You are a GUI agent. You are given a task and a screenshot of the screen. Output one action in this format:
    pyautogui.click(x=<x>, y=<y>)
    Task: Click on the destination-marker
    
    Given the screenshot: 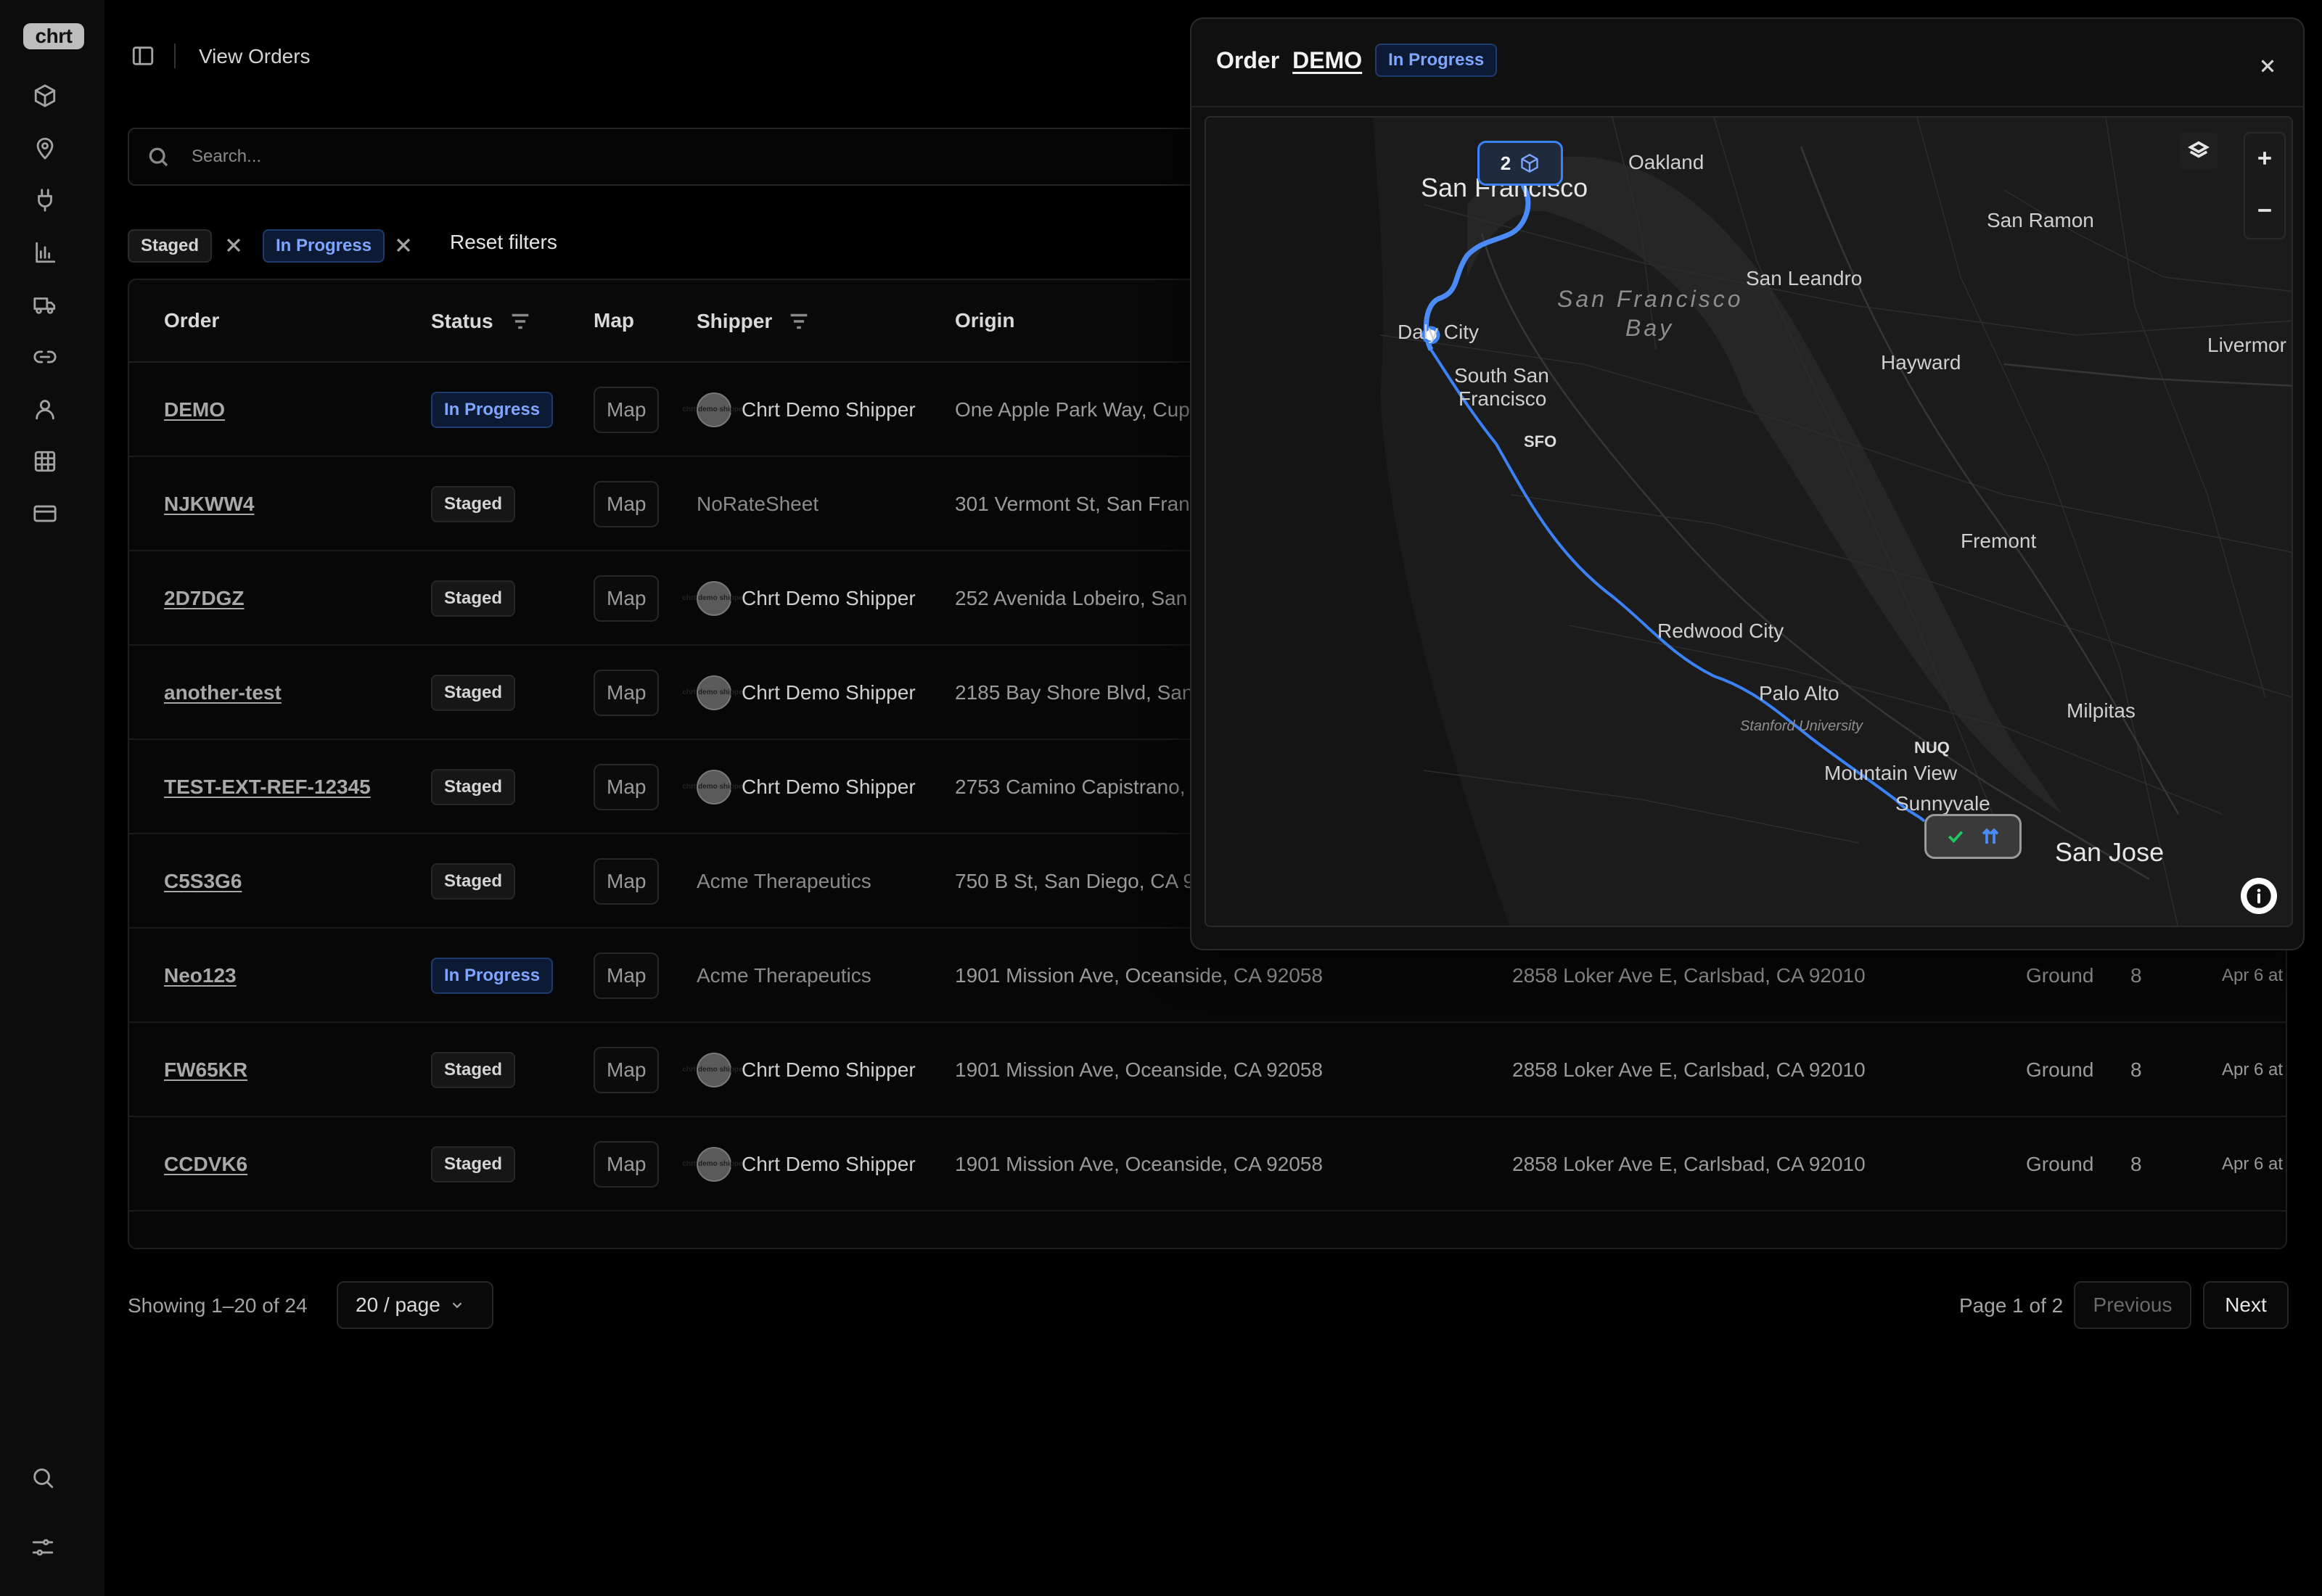 What is the action you would take?
    pyautogui.click(x=1973, y=837)
    